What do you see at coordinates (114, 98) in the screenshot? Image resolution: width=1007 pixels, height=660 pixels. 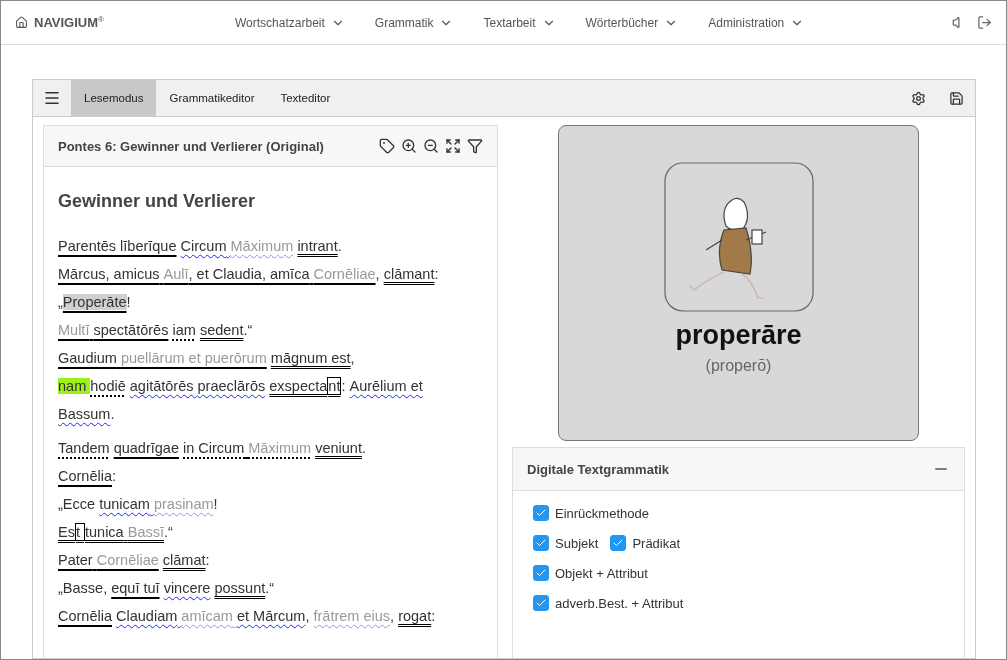 I see `mode-tab: Lesemodus` at bounding box center [114, 98].